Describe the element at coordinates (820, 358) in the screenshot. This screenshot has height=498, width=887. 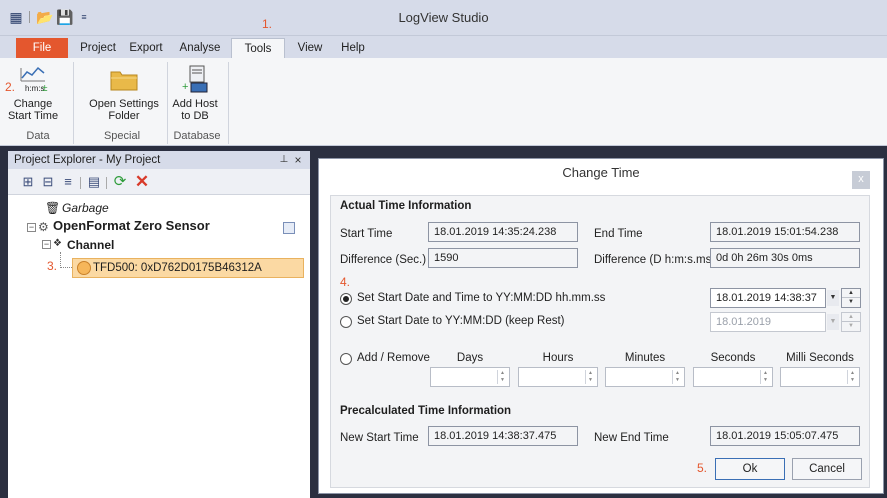
I see `milliseconds-header: Milli Seconds` at that location.